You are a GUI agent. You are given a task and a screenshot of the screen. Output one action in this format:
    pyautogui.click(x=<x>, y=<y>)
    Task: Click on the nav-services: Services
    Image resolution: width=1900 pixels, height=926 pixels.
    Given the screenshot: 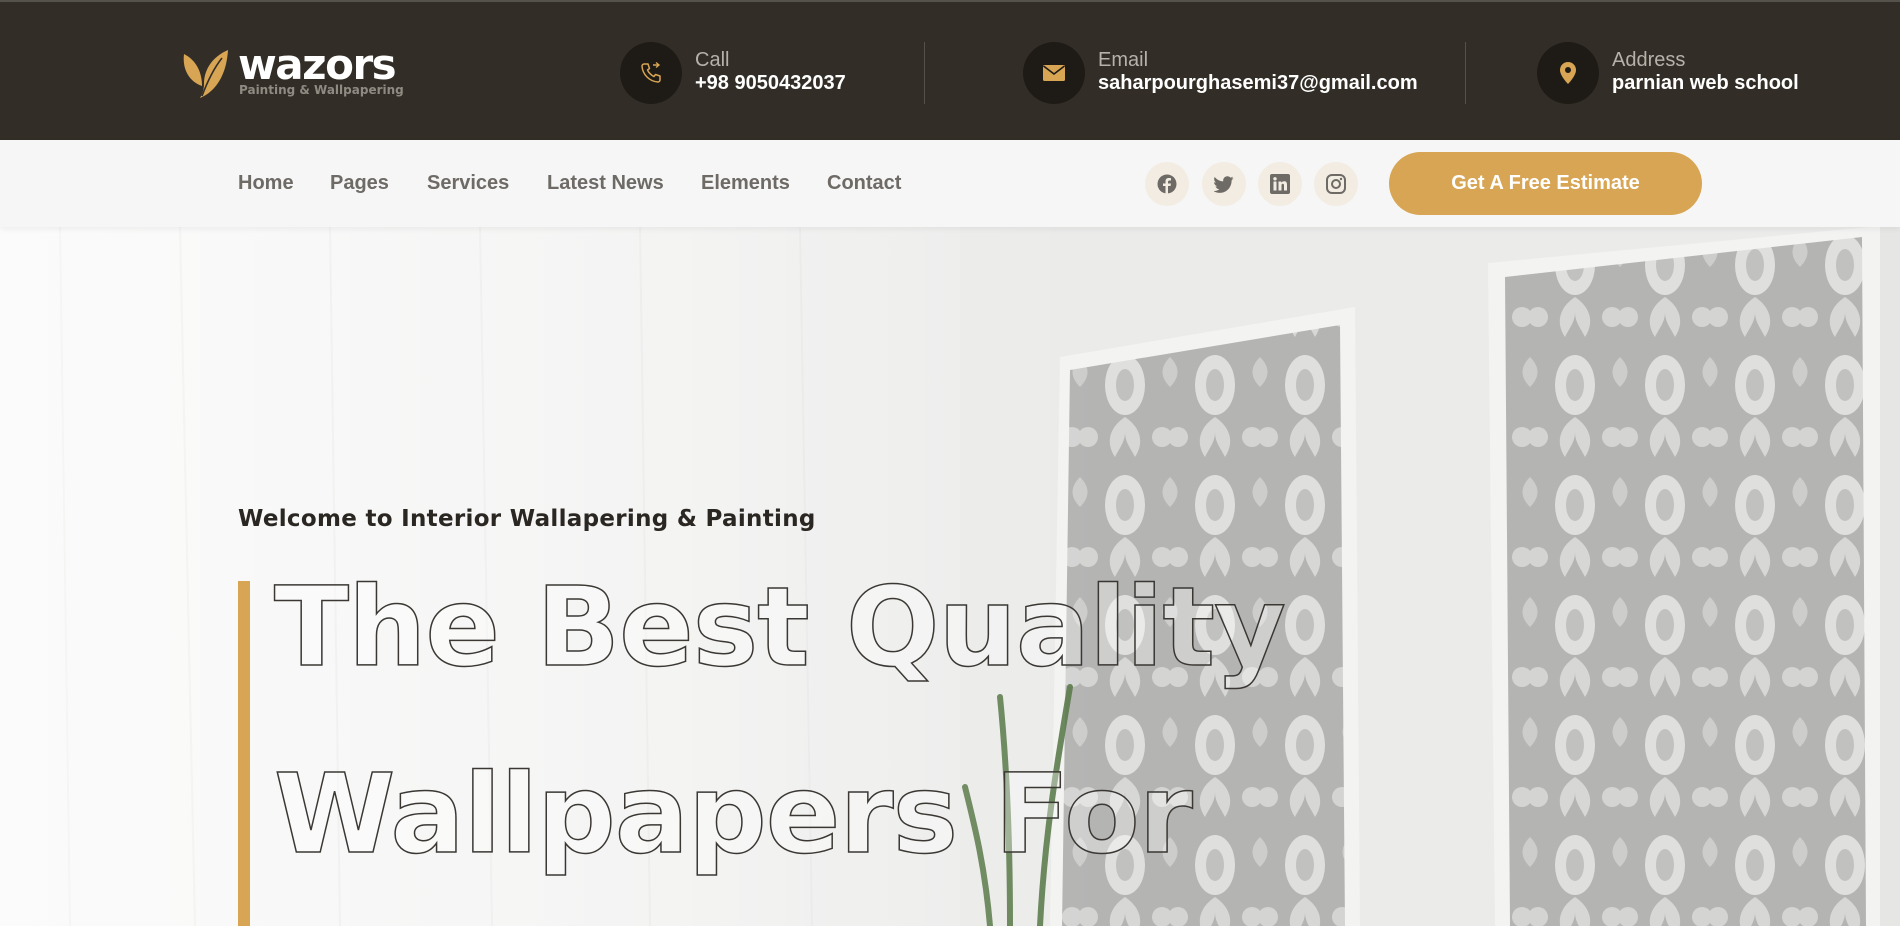 What is the action you would take?
    pyautogui.click(x=468, y=183)
    